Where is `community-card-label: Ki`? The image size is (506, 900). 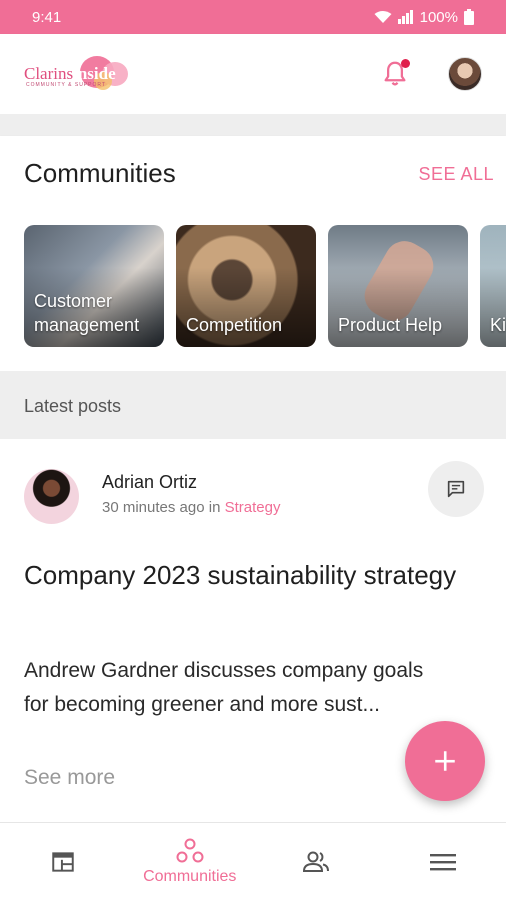 community-card-label: Ki is located at coordinates (498, 325).